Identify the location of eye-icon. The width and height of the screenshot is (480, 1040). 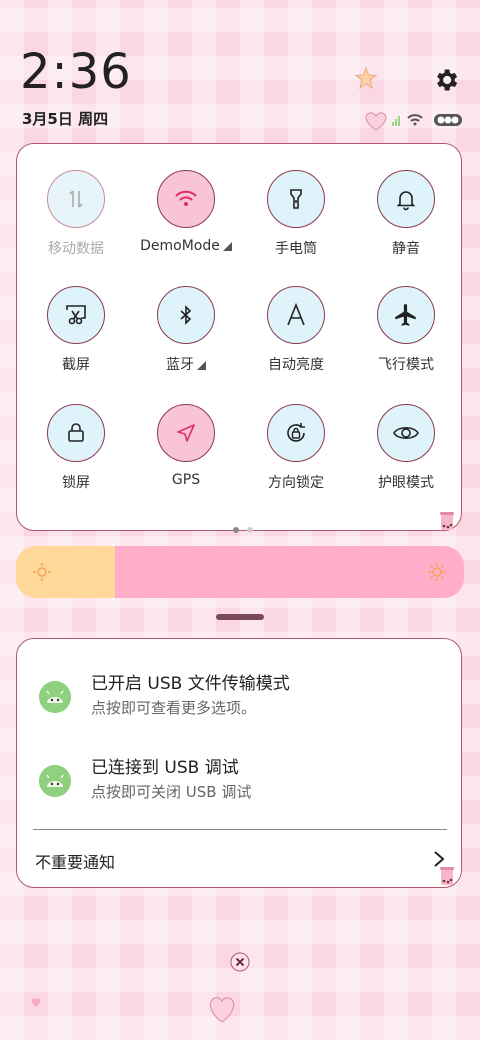
(406, 433).